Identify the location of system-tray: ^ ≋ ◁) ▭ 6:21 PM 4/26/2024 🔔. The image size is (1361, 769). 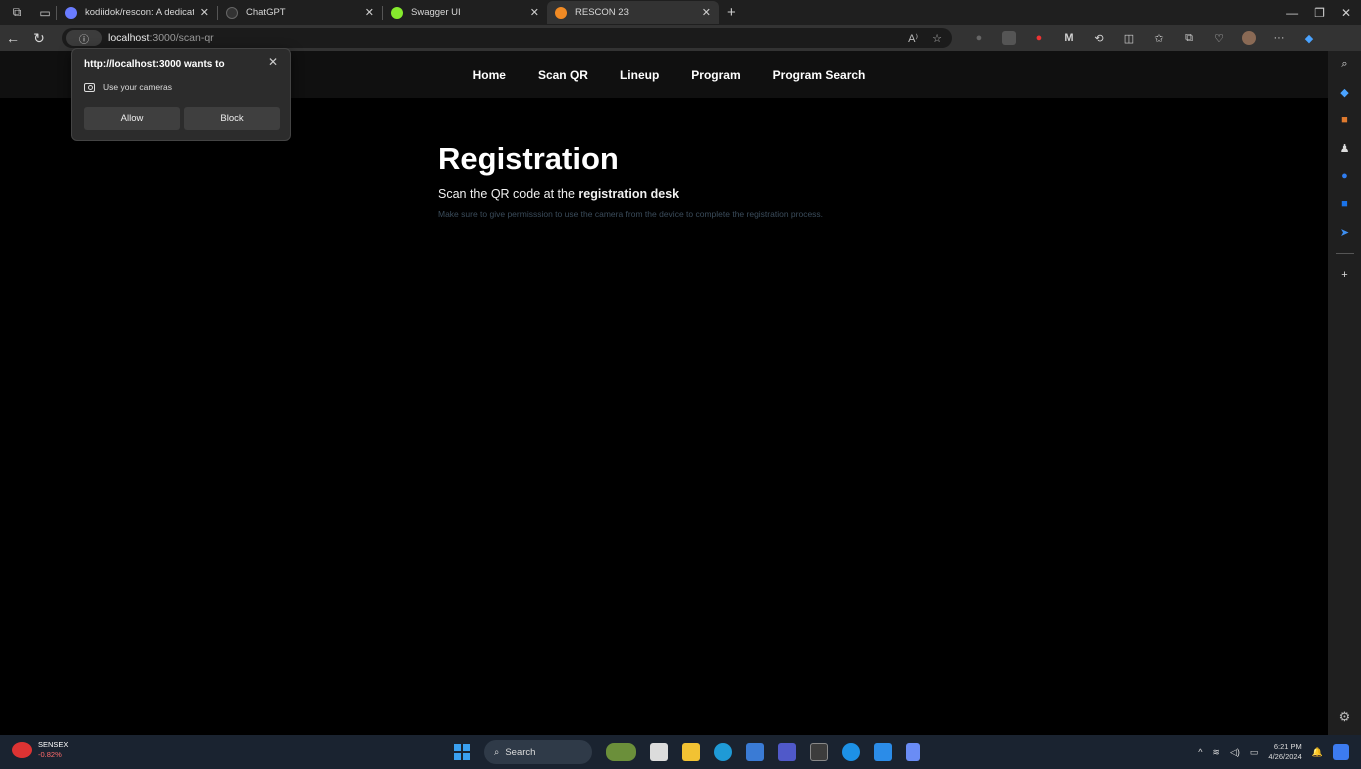
(1273, 752).